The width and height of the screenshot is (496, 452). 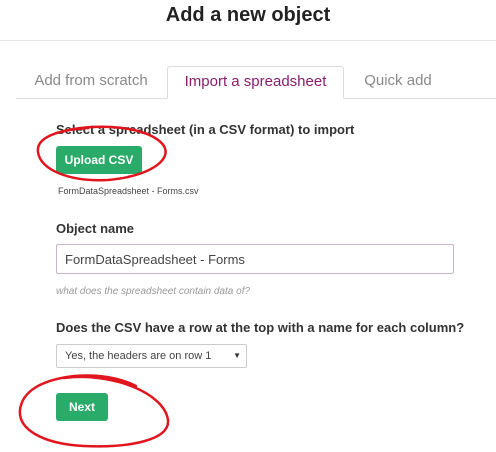 I want to click on headers-row-select-value: Yes, the headers are on row 1, so click(x=138, y=356).